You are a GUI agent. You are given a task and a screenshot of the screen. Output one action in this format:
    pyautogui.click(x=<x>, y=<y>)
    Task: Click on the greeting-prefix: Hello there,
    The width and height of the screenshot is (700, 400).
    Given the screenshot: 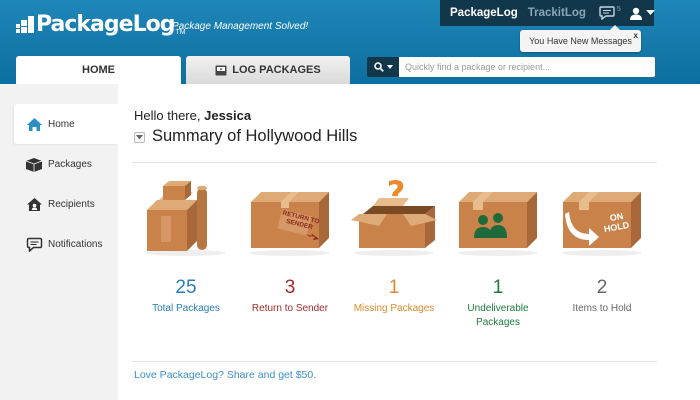 What is the action you would take?
    pyautogui.click(x=167, y=115)
    